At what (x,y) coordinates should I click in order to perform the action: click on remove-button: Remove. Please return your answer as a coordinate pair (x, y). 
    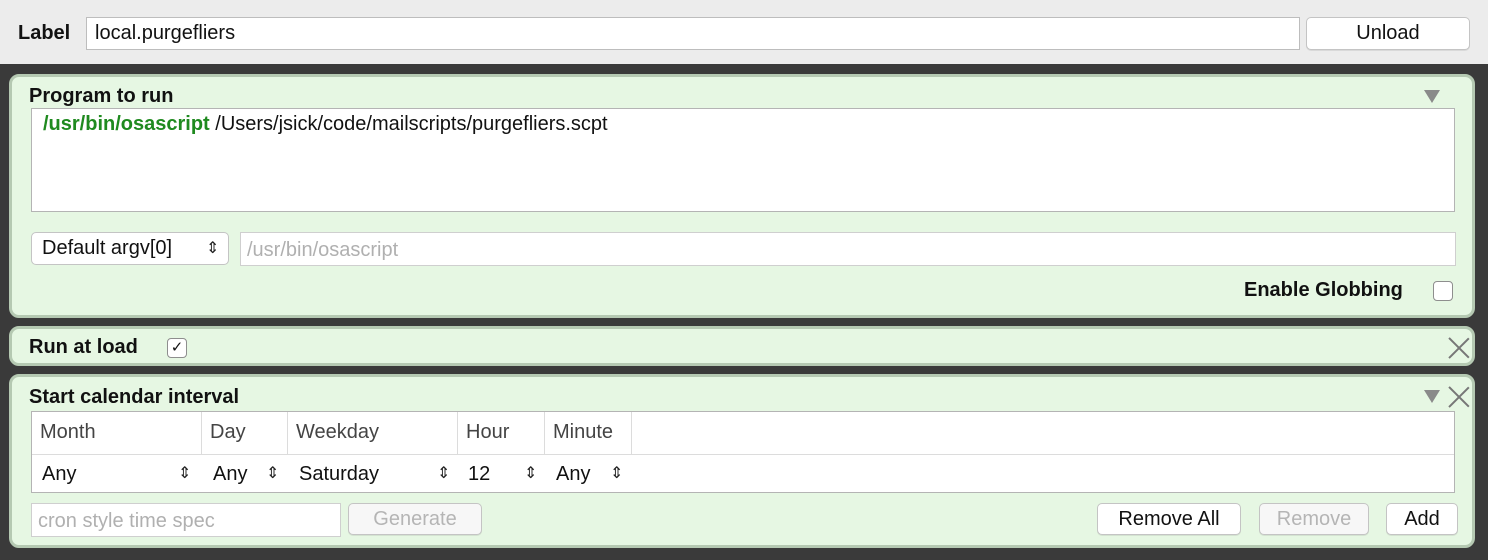
    Looking at the image, I should click on (1314, 519).